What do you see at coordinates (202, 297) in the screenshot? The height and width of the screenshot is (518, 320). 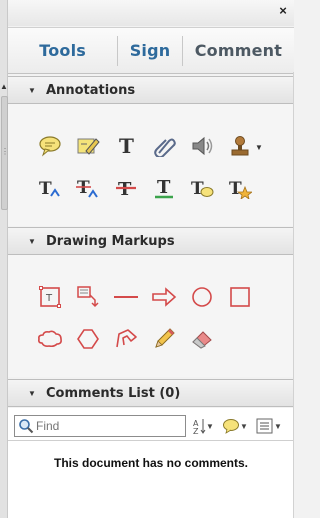 I see `oval-icon` at bounding box center [202, 297].